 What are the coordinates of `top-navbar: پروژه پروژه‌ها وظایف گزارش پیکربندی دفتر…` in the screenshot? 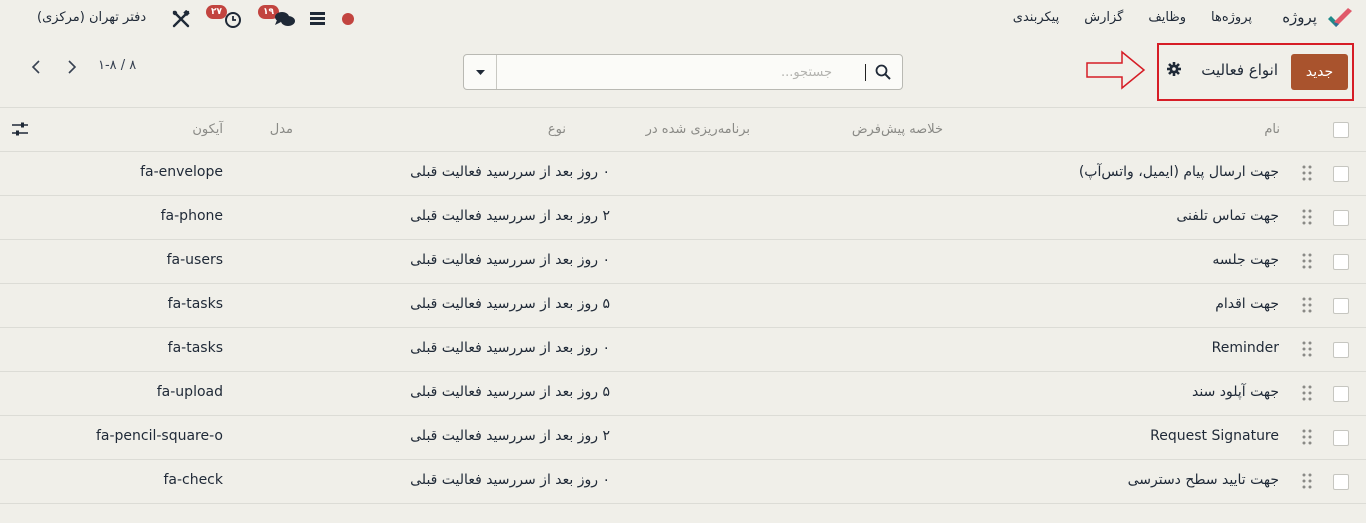 It's located at (683, 19).